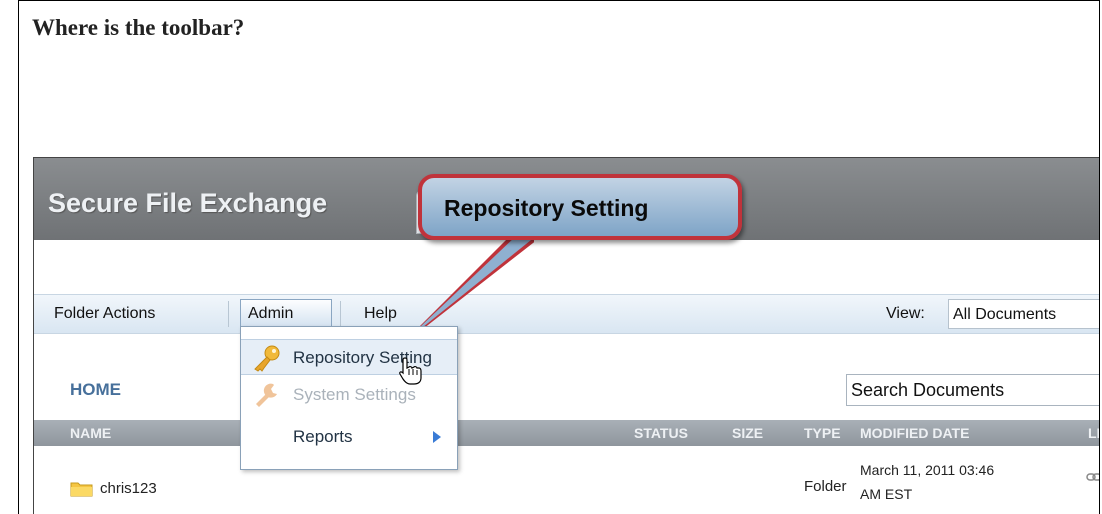 The width and height of the screenshot is (1102, 514). Describe the element at coordinates (661, 433) in the screenshot. I see `column-status: STATUS` at that location.